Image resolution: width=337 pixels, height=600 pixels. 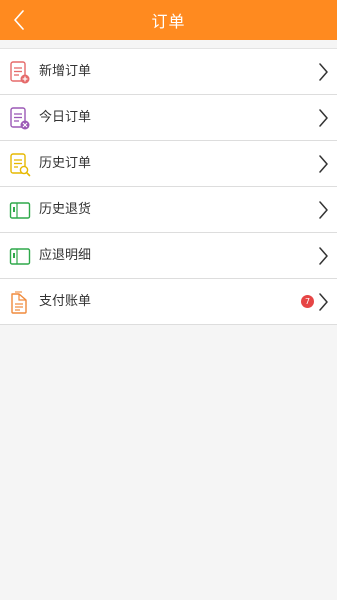 What do you see at coordinates (65, 301) in the screenshot?
I see `menu-item-label: 支付账单` at bounding box center [65, 301].